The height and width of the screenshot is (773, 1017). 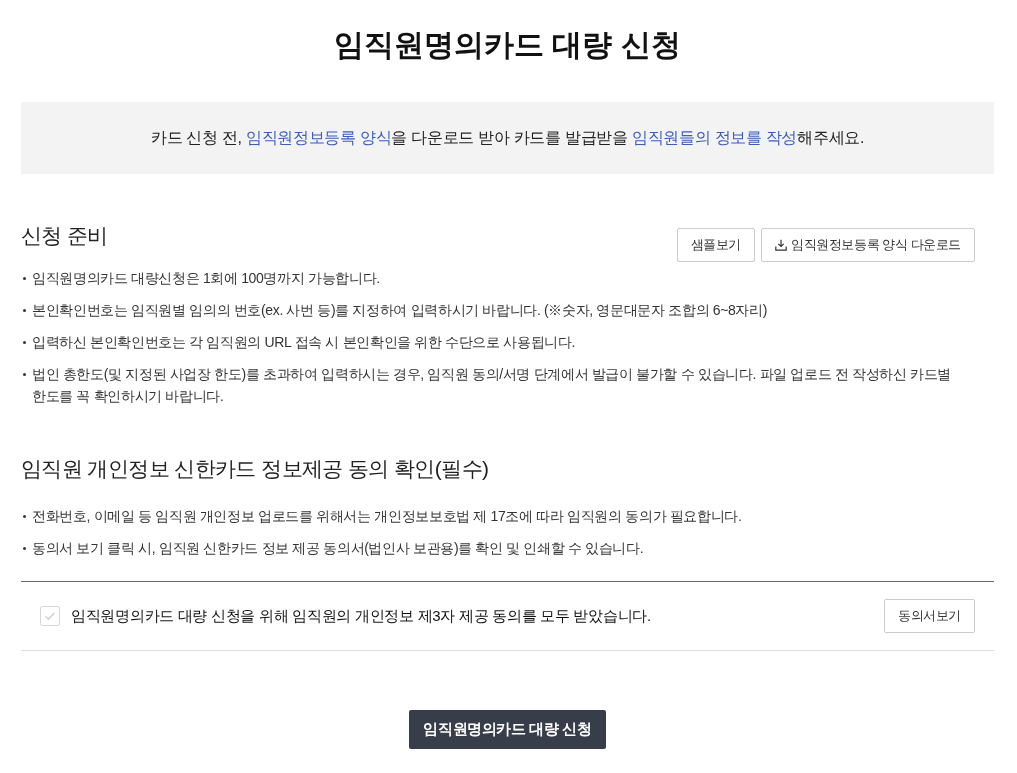 What do you see at coordinates (64, 236) in the screenshot?
I see `section-heading: 신청 준비` at bounding box center [64, 236].